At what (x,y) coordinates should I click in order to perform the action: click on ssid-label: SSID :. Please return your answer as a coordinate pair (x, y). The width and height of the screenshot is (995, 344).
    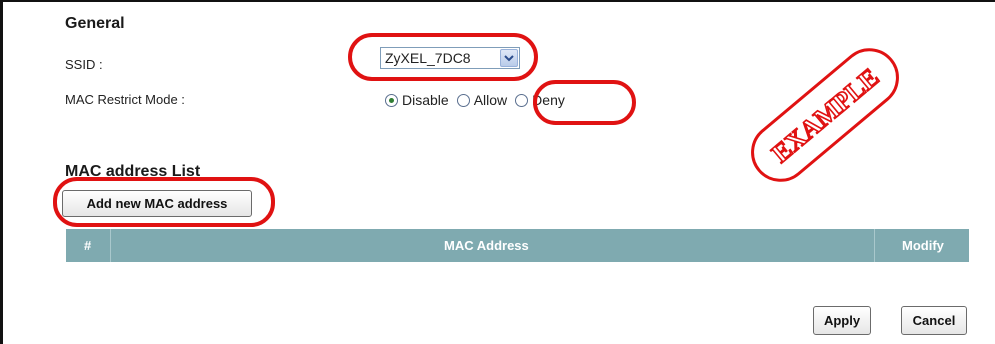
    Looking at the image, I should click on (84, 64).